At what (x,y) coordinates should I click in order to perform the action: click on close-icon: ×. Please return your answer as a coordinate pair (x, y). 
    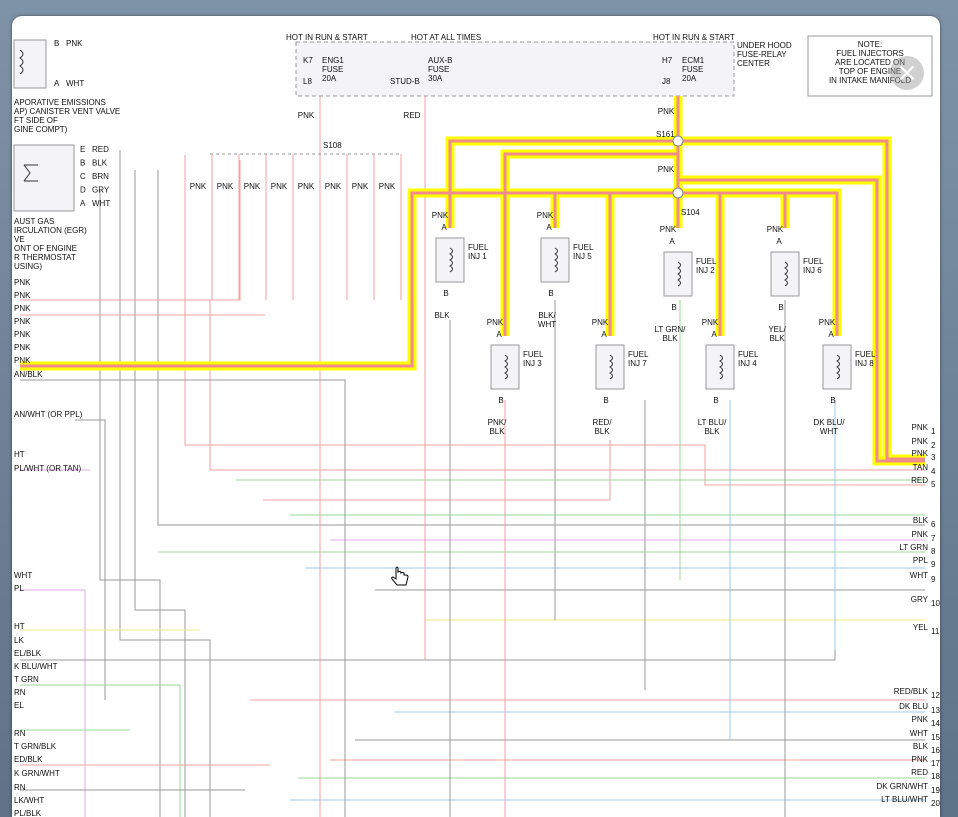
    Looking at the image, I should click on (907, 73).